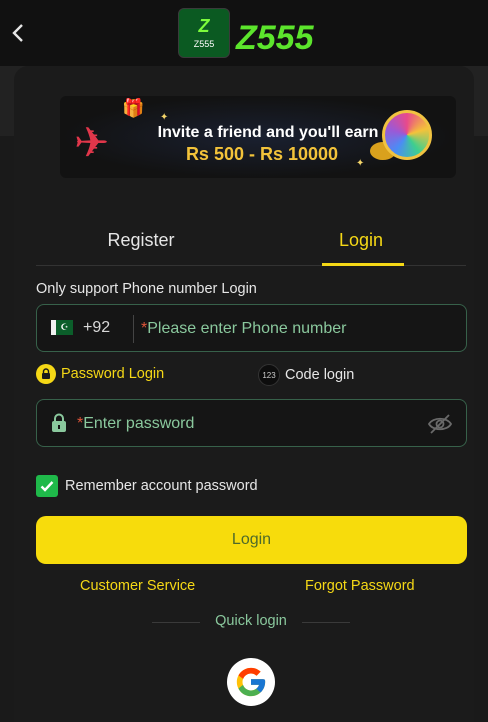  I want to click on phone-field: ☪ +92 * Please enter Phone number, so click(251, 328).